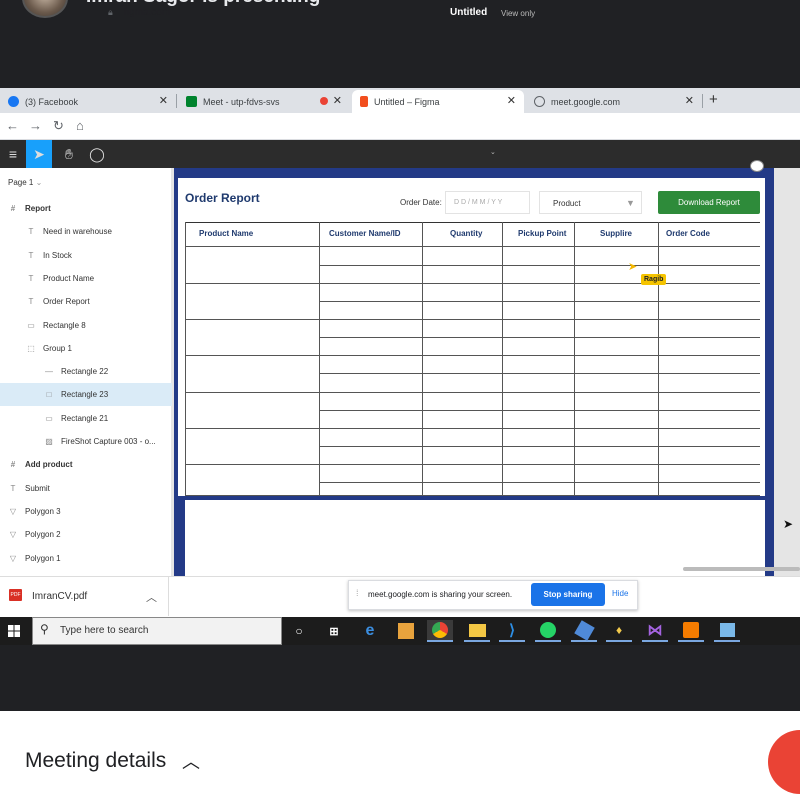  What do you see at coordinates (69, 154) in the screenshot?
I see `hand-tool-icon: ✋︎` at bounding box center [69, 154].